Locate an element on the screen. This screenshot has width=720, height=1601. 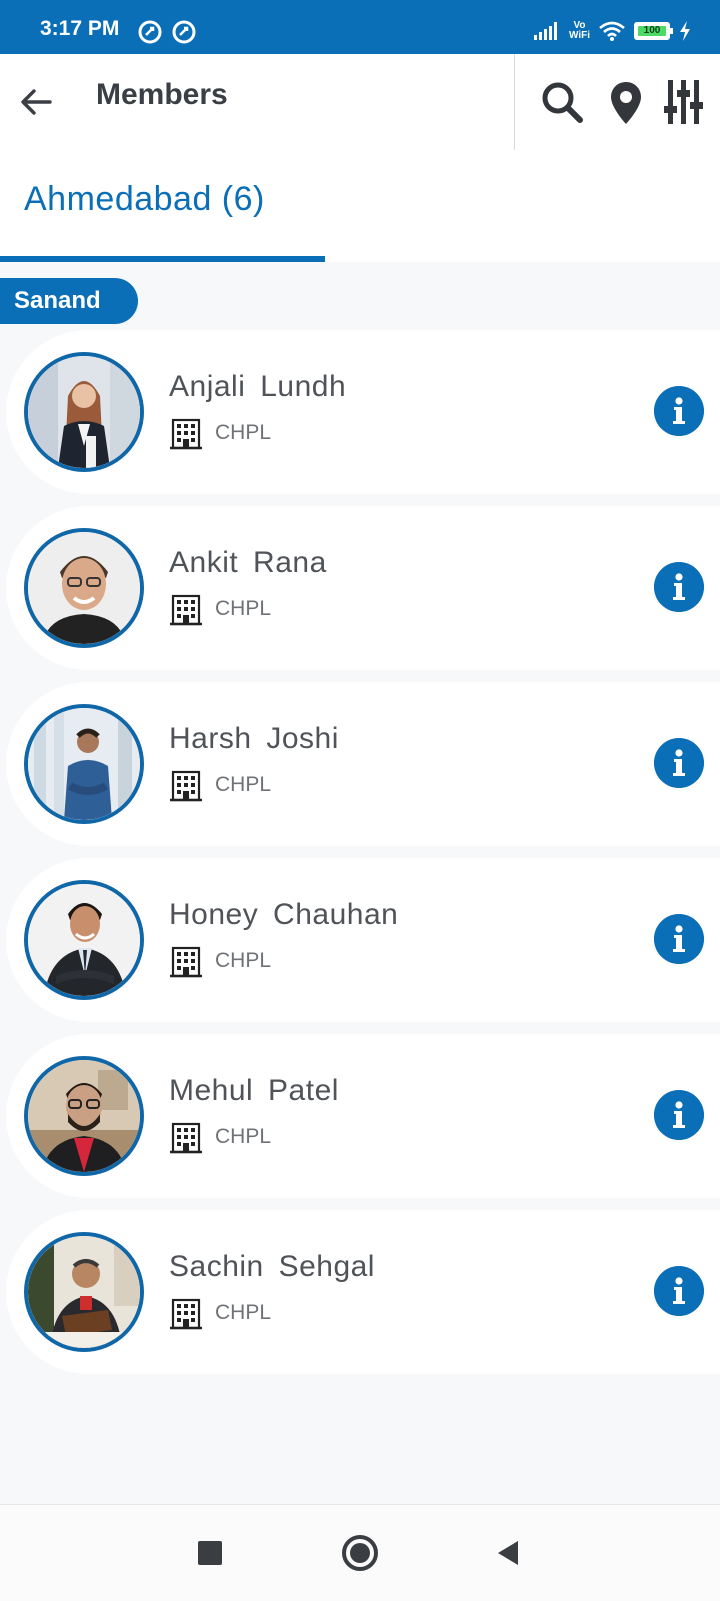
section-label-chip: Sanand is located at coordinates (69, 301).